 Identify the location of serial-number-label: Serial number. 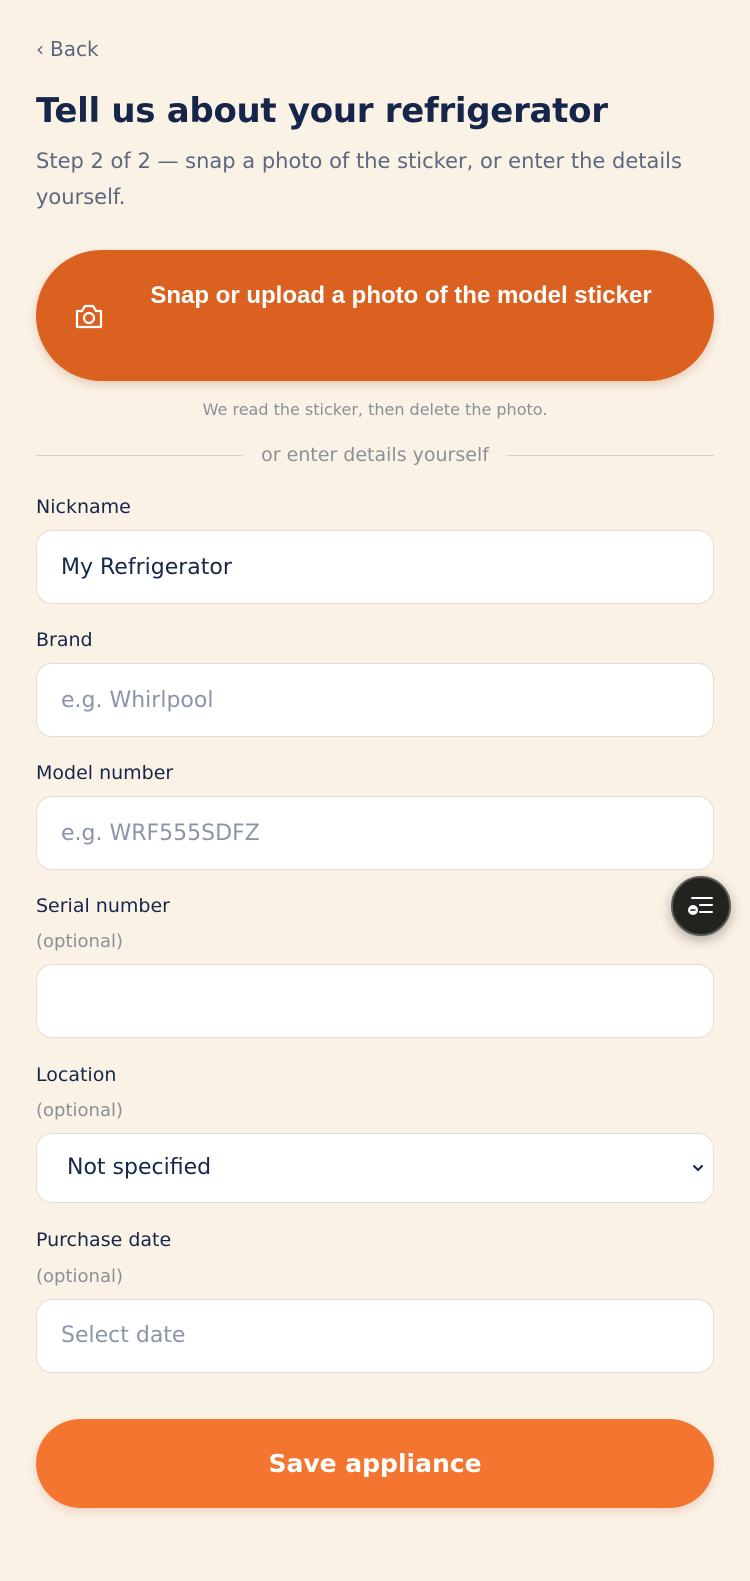
(103, 906).